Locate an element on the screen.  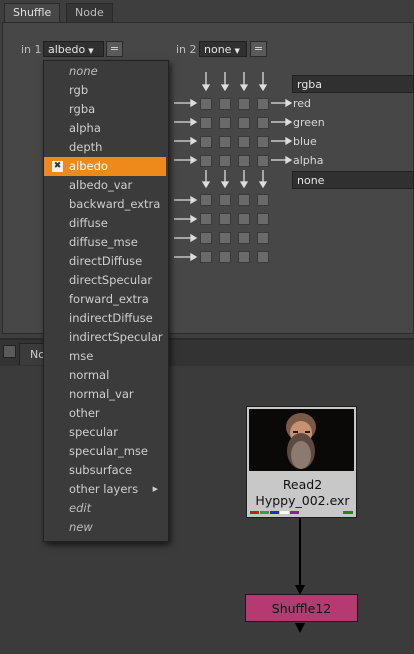
dropdown-item-label: normal_var is located at coordinates (101, 394).